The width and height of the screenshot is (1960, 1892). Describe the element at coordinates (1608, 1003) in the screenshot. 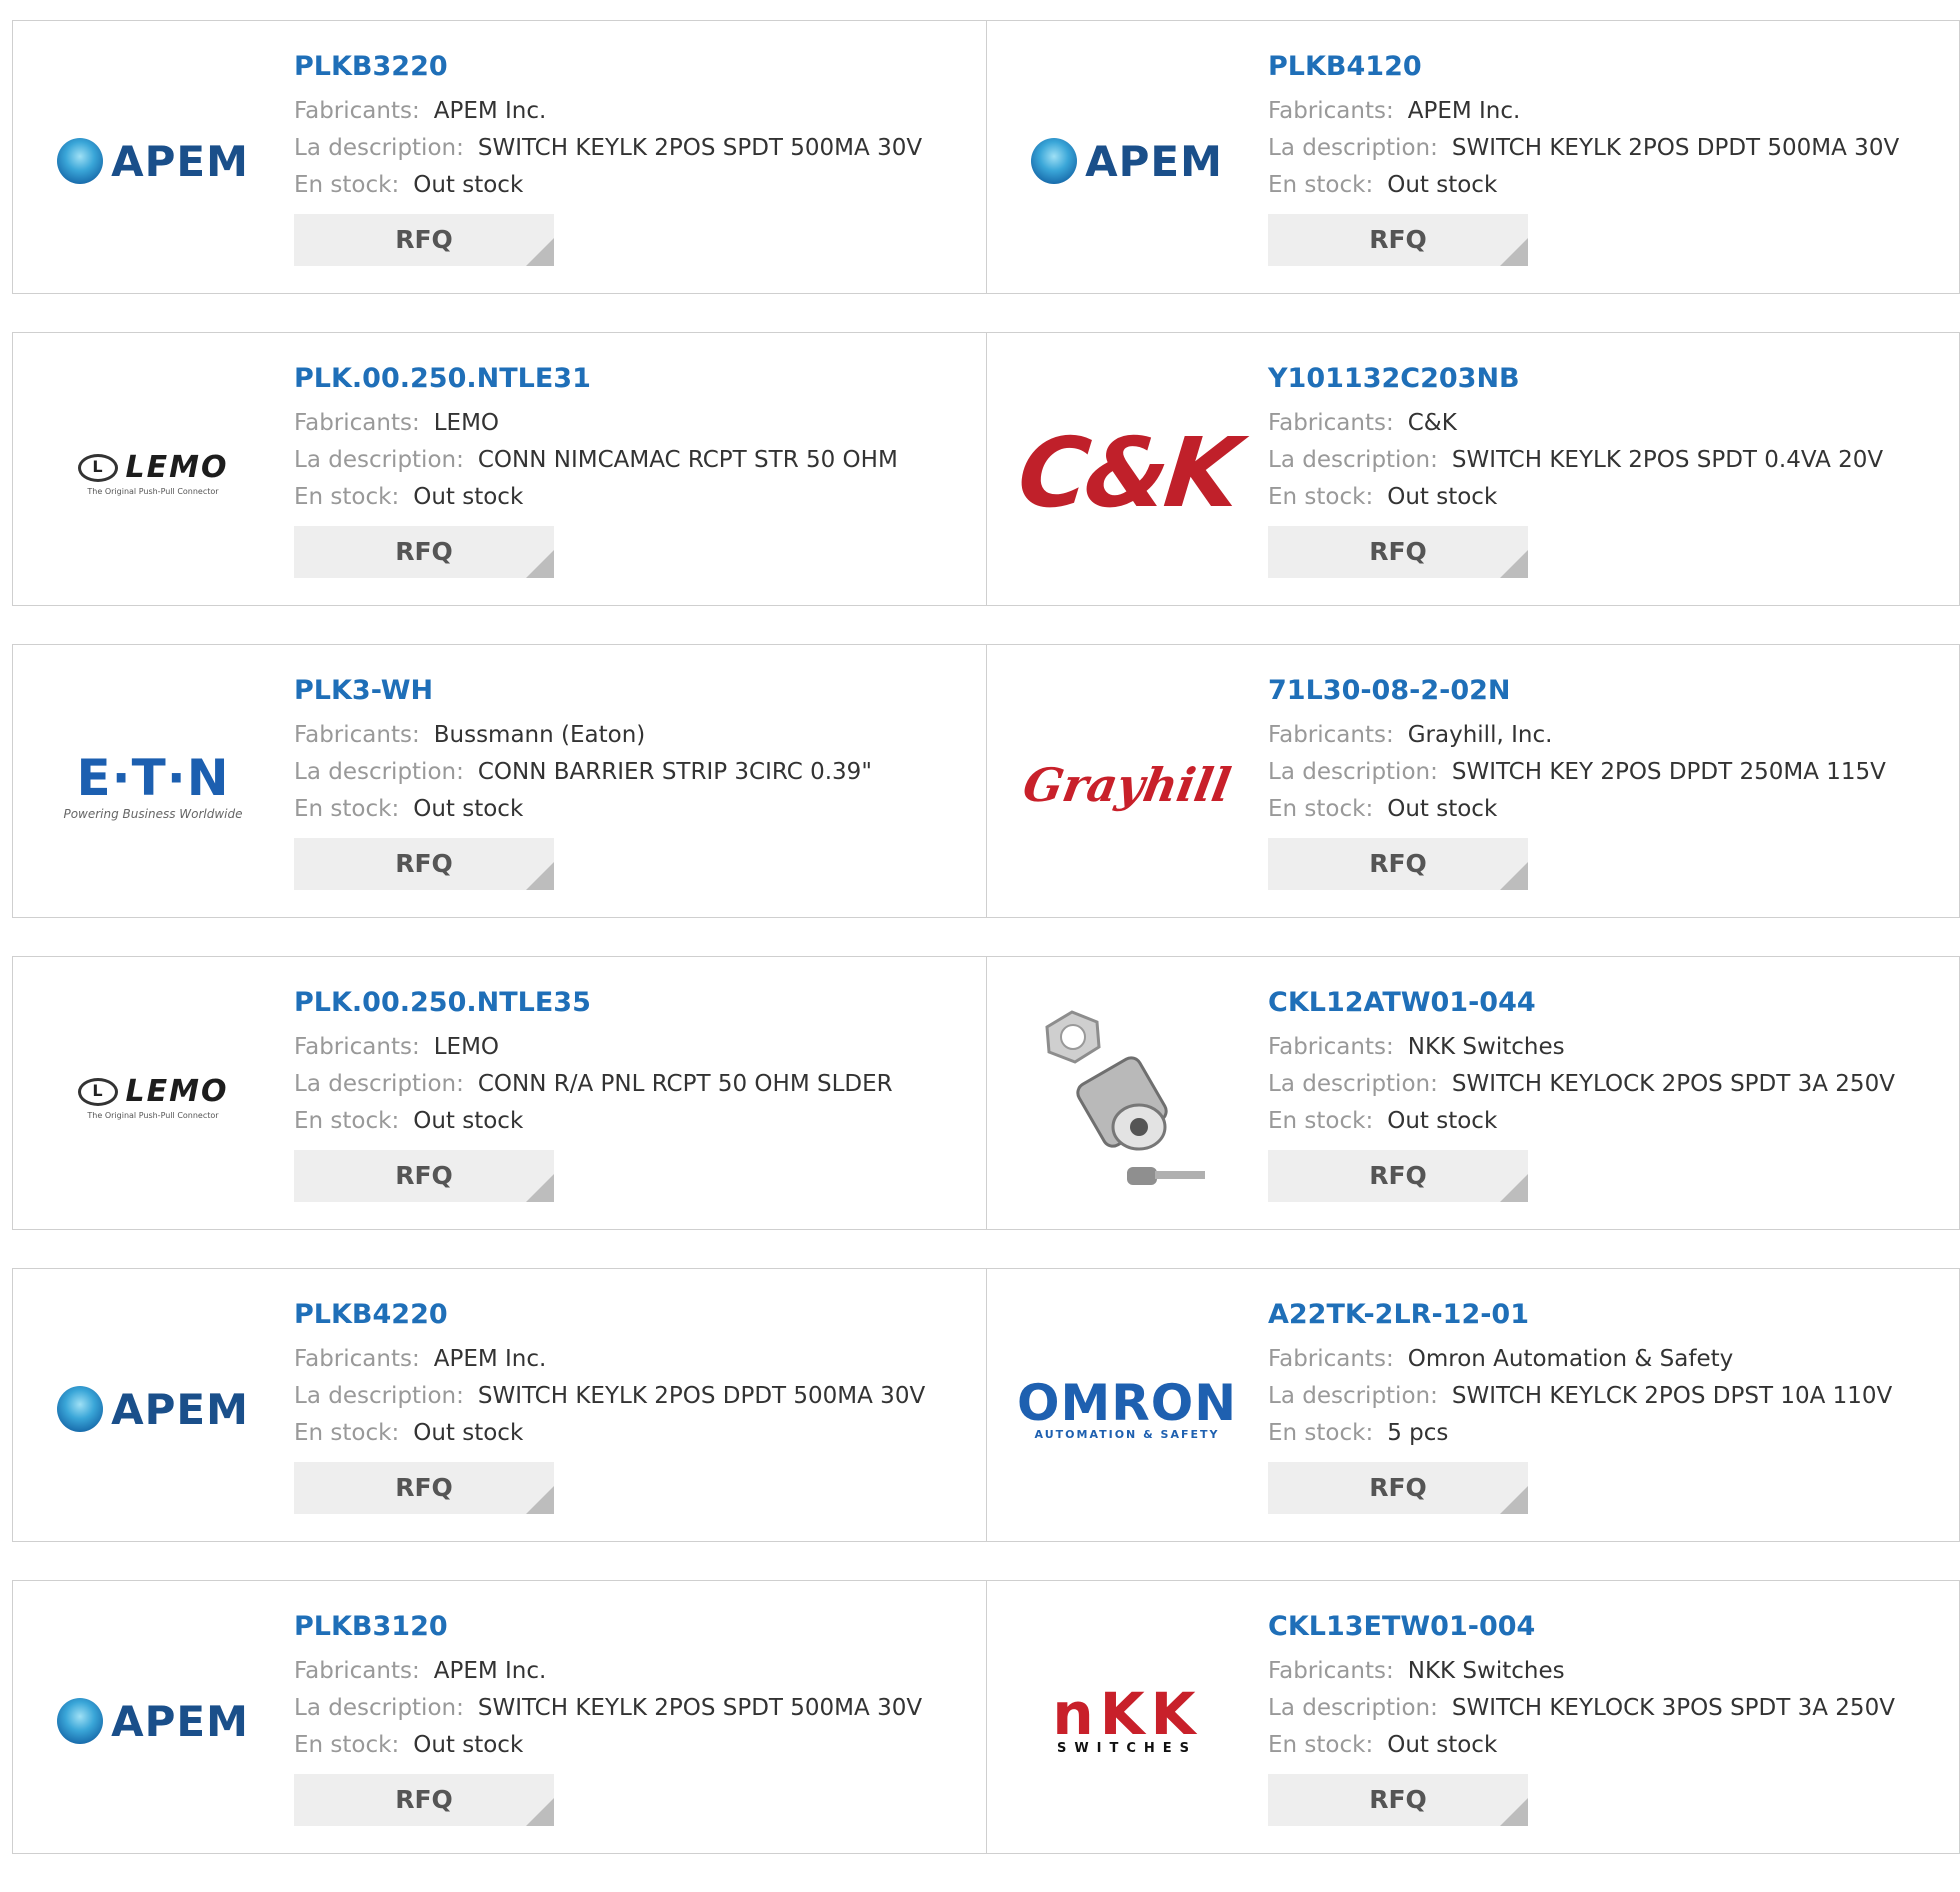

I see `part-number-link: CKL12ATW01-044` at that location.